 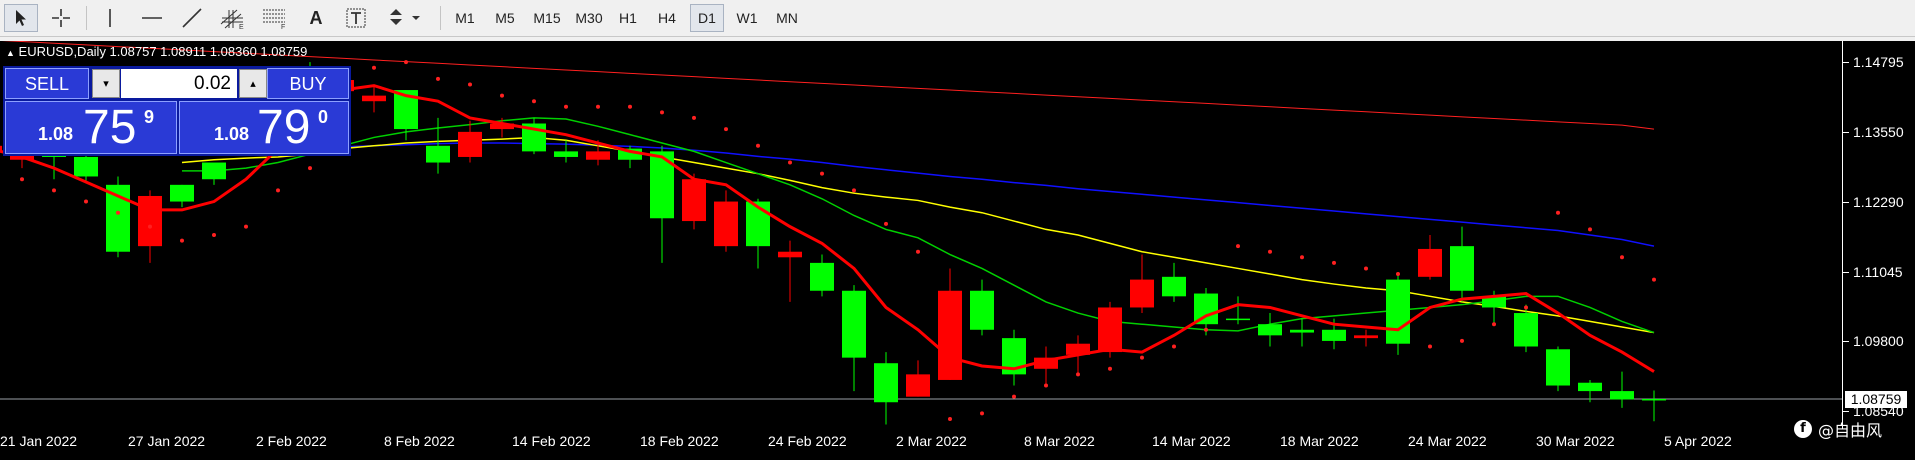 I want to click on fibonacci-icon: F, so click(x=275, y=18).